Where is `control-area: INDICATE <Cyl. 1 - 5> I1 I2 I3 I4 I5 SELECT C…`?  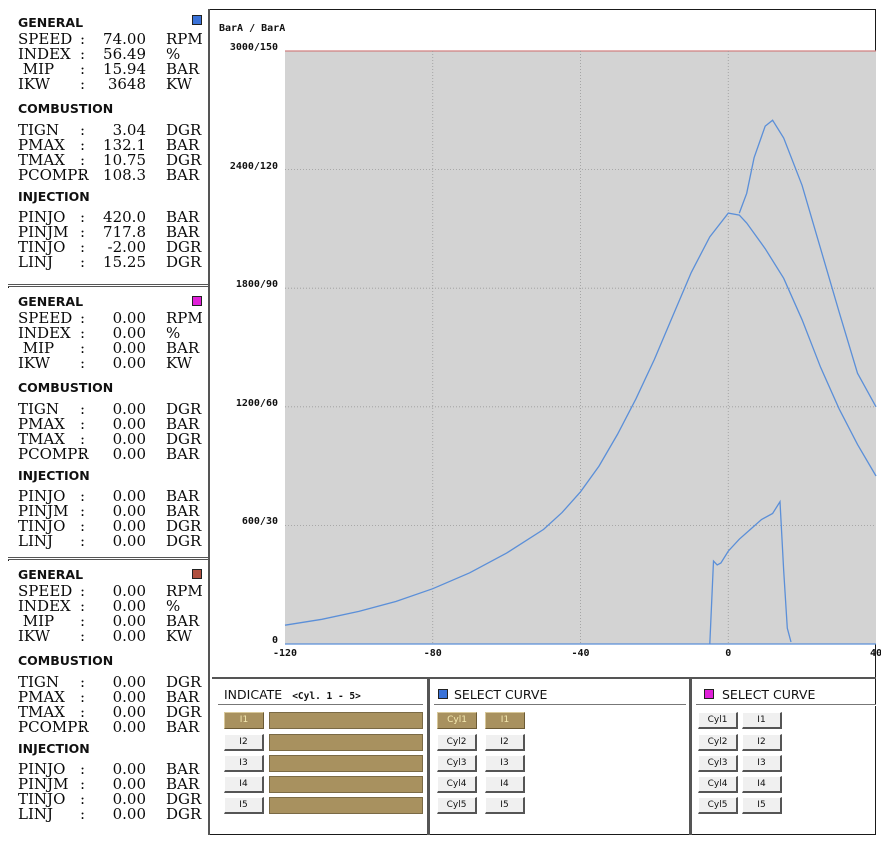 control-area: INDICATE <Cyl. 1 - 5> I1 I2 I3 I4 I5 SELECT C… is located at coordinates (544, 757).